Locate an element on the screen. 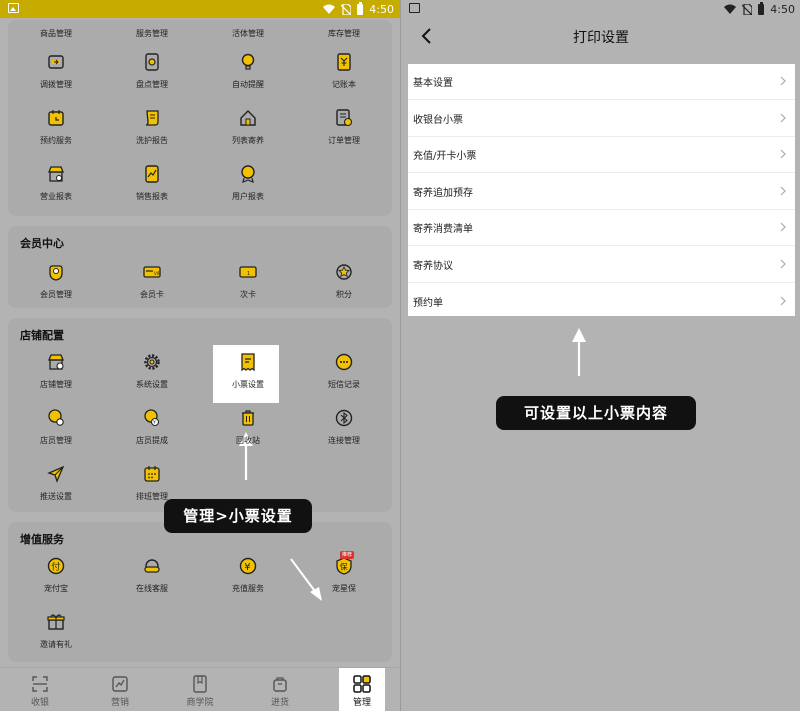  grid-item-label: 推送设置 is located at coordinates (56, 496).